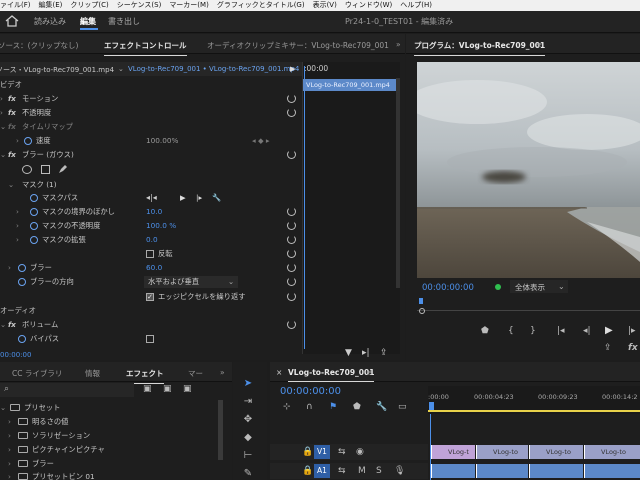  Describe the element at coordinates (539, 286) in the screenshot. I see `fit-select: 全体表示 ⌄` at that location.